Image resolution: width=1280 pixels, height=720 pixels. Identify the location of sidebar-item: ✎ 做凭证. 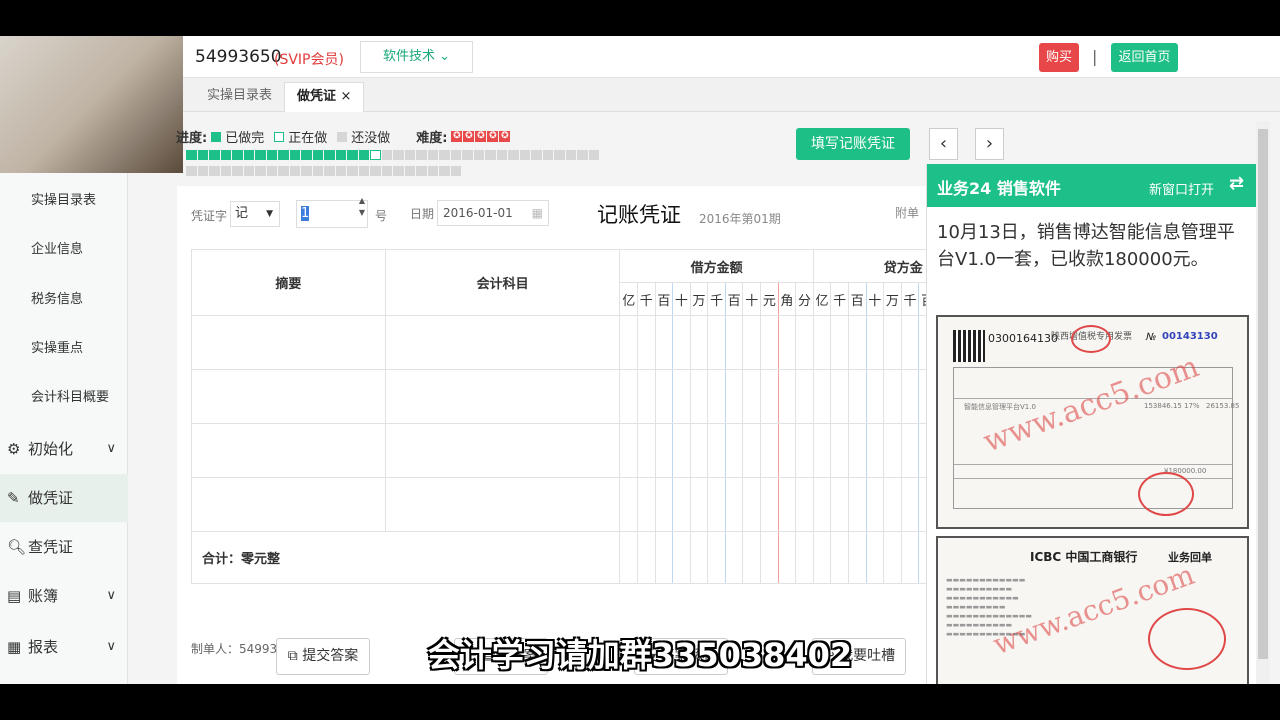
(64, 498).